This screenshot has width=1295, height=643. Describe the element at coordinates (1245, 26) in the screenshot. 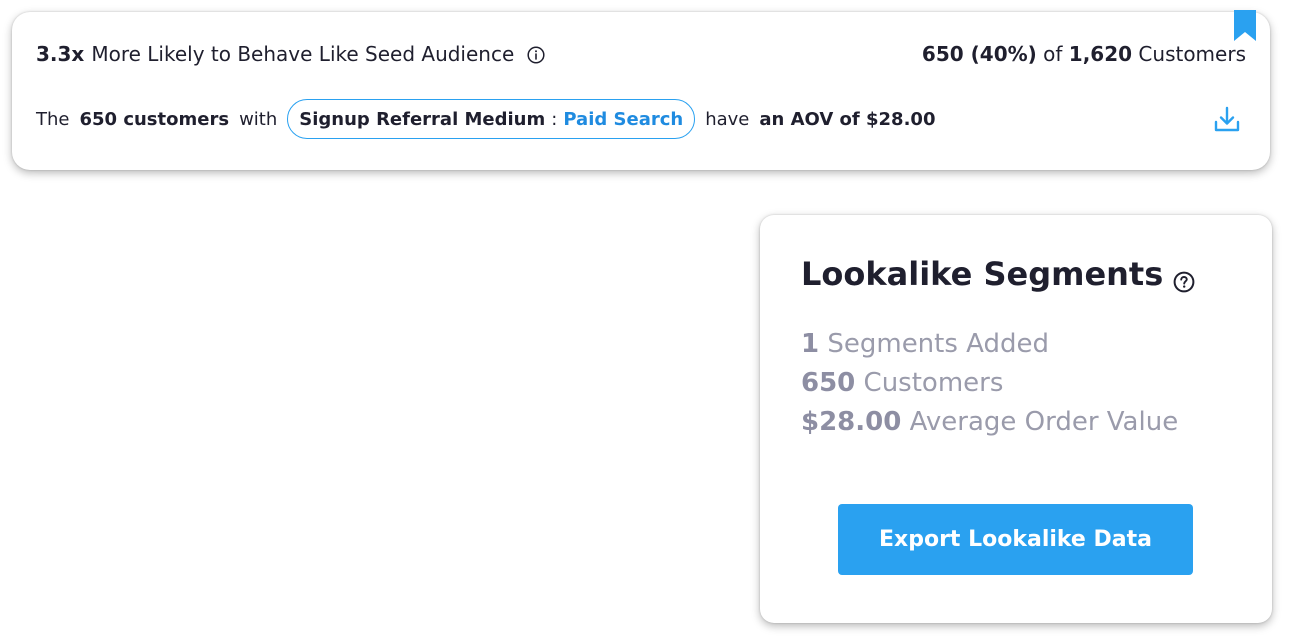

I see `bookmark-icon` at that location.